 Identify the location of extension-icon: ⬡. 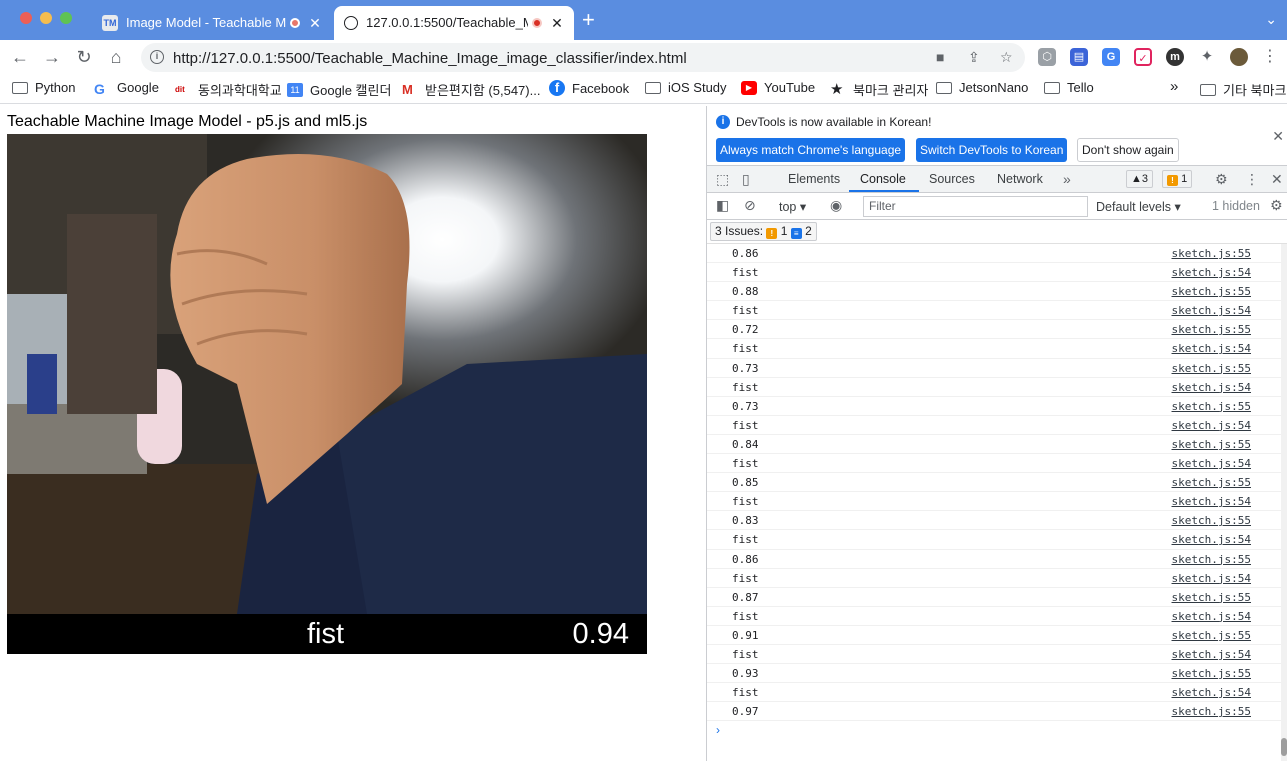
(1047, 57).